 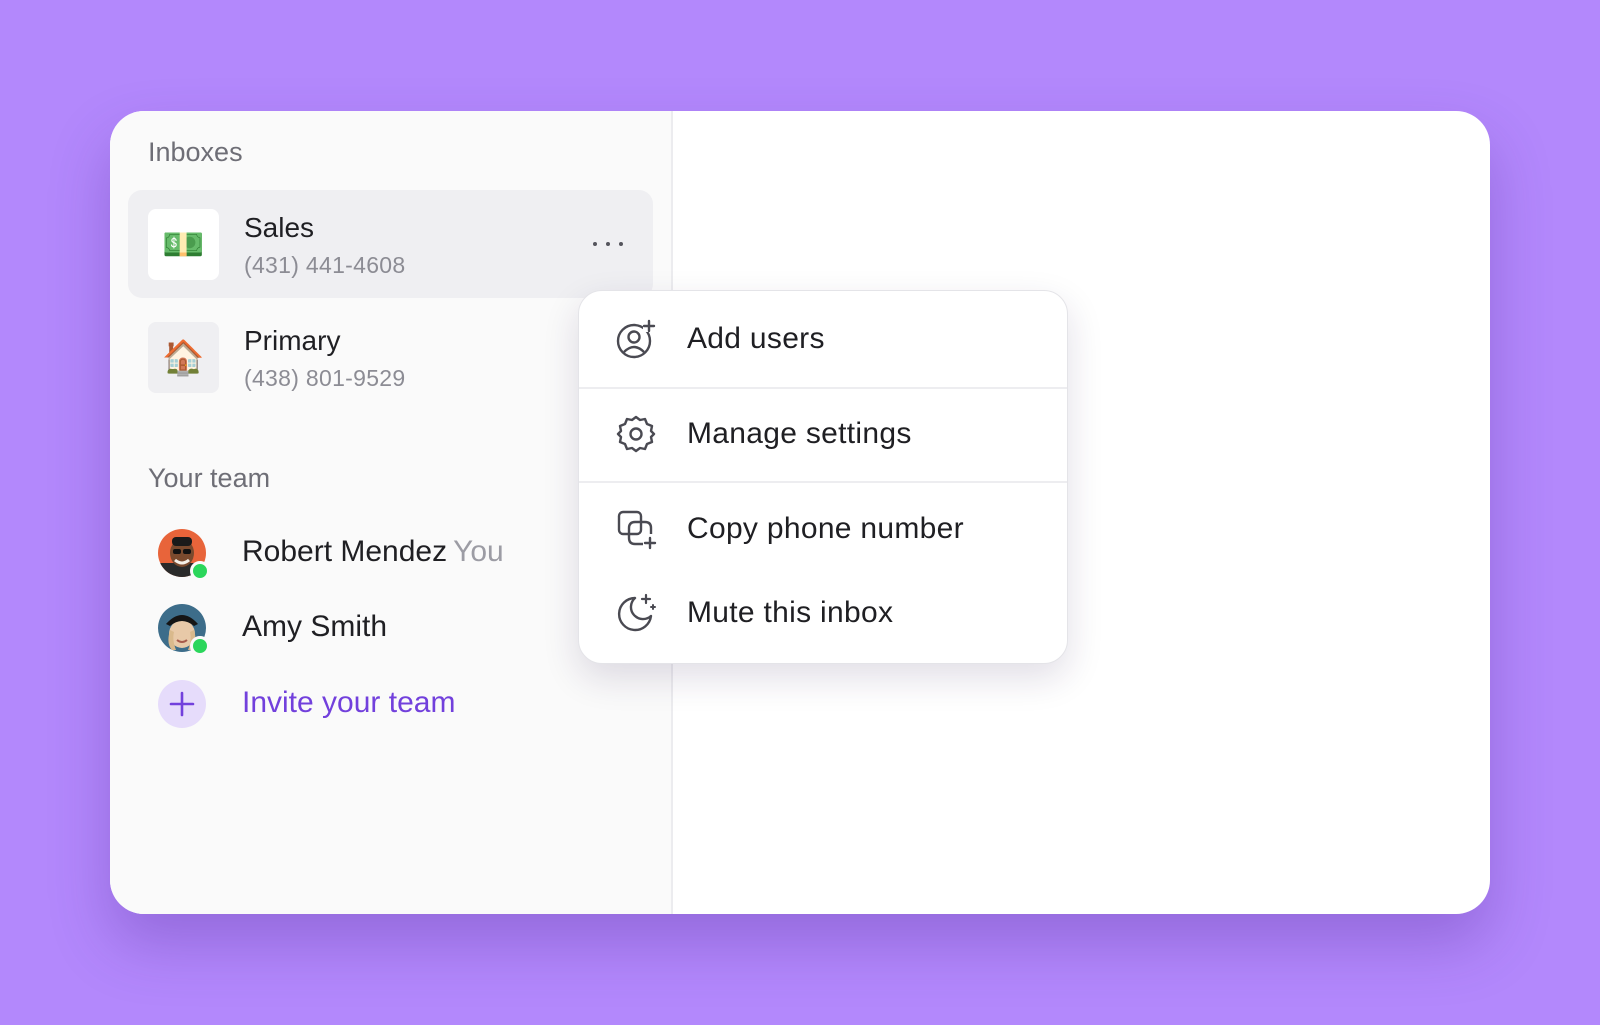 I want to click on member-name: Robert Mendez You, so click(x=373, y=551).